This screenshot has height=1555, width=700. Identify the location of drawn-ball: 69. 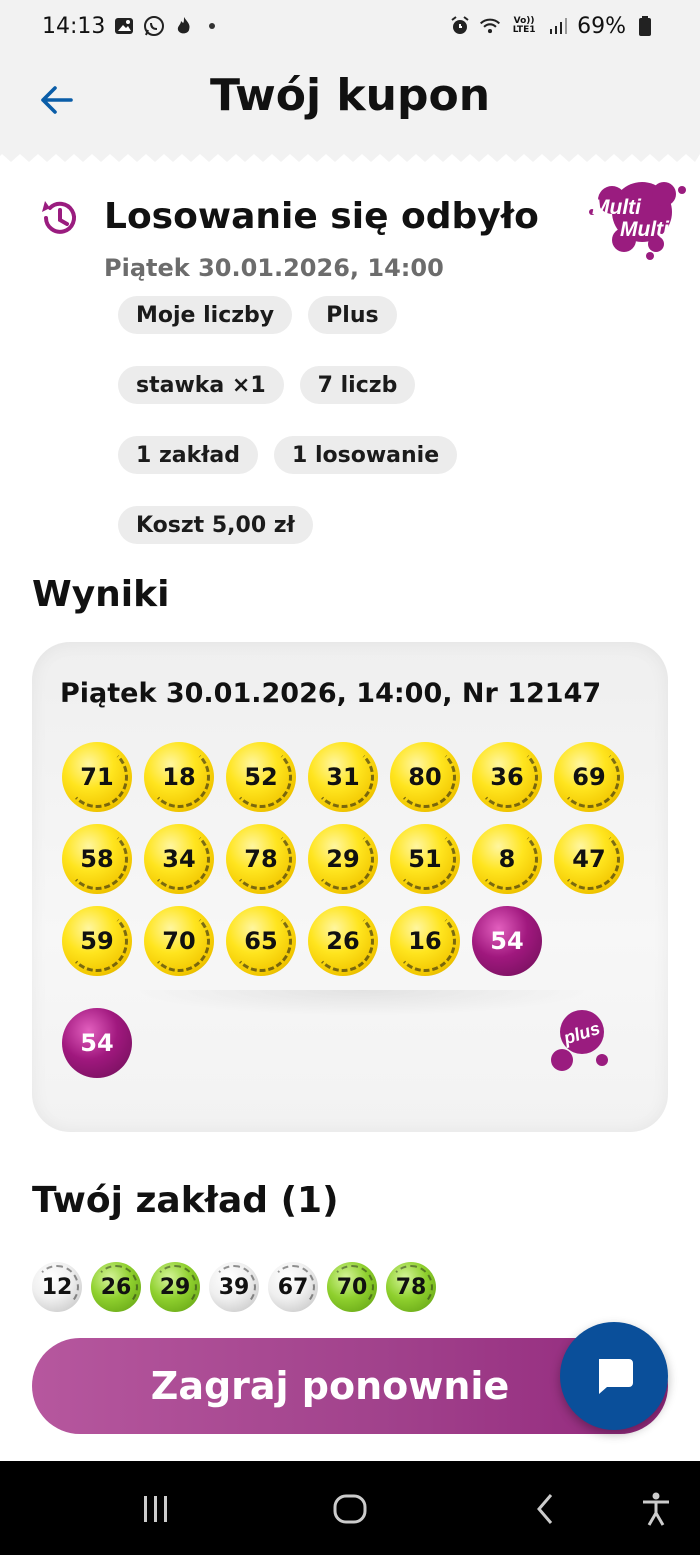
(589, 777).